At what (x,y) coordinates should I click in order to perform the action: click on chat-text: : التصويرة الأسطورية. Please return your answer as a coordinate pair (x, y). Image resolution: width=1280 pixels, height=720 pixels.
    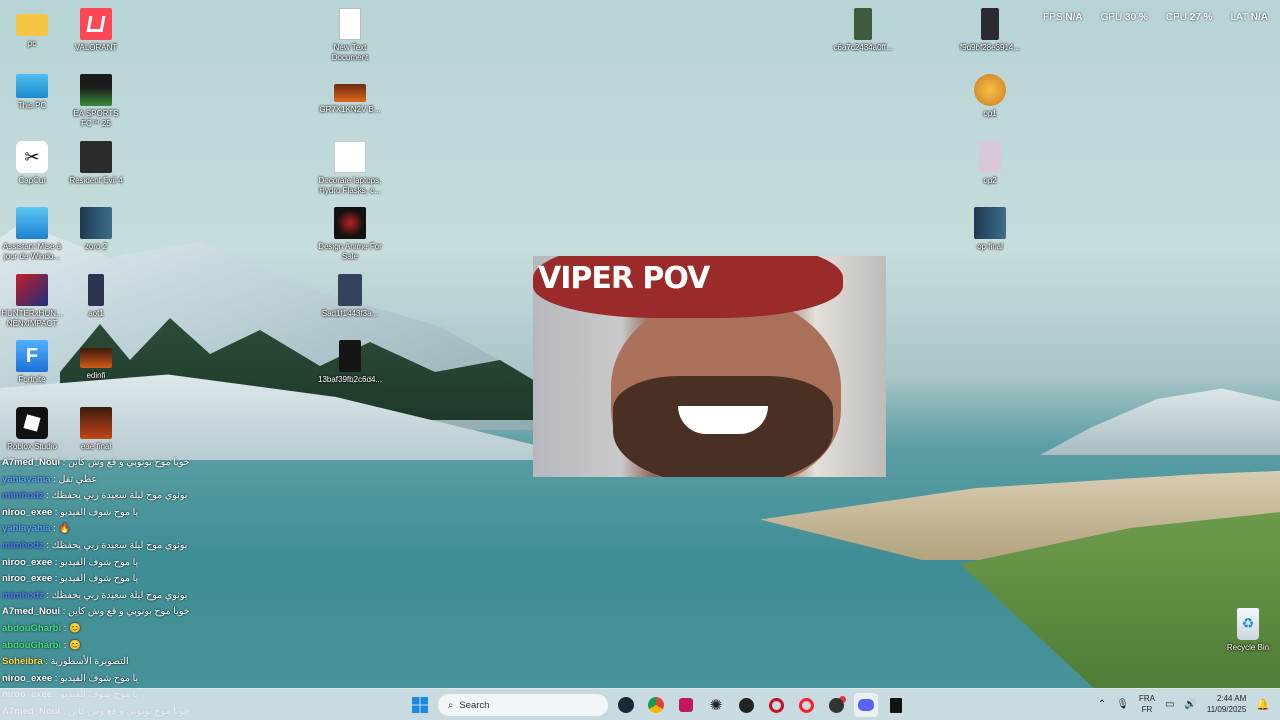
    Looking at the image, I should click on (85, 662).